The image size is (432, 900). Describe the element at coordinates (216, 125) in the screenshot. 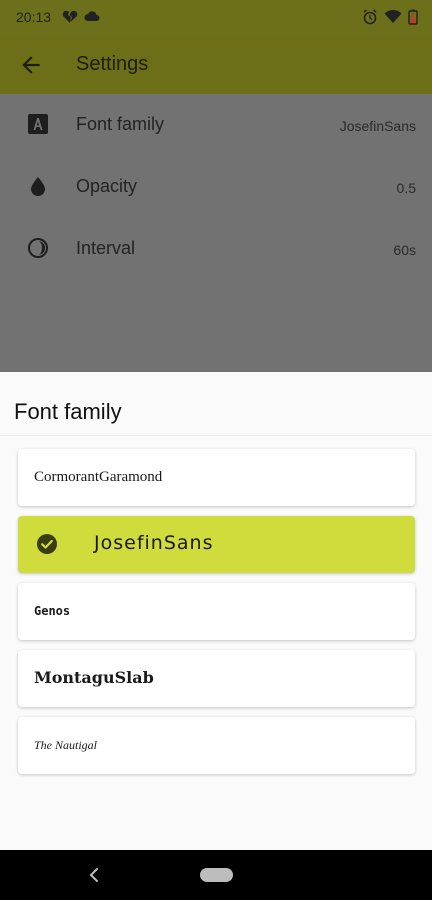

I see `setting-font-family: Font family JosefinSans` at that location.